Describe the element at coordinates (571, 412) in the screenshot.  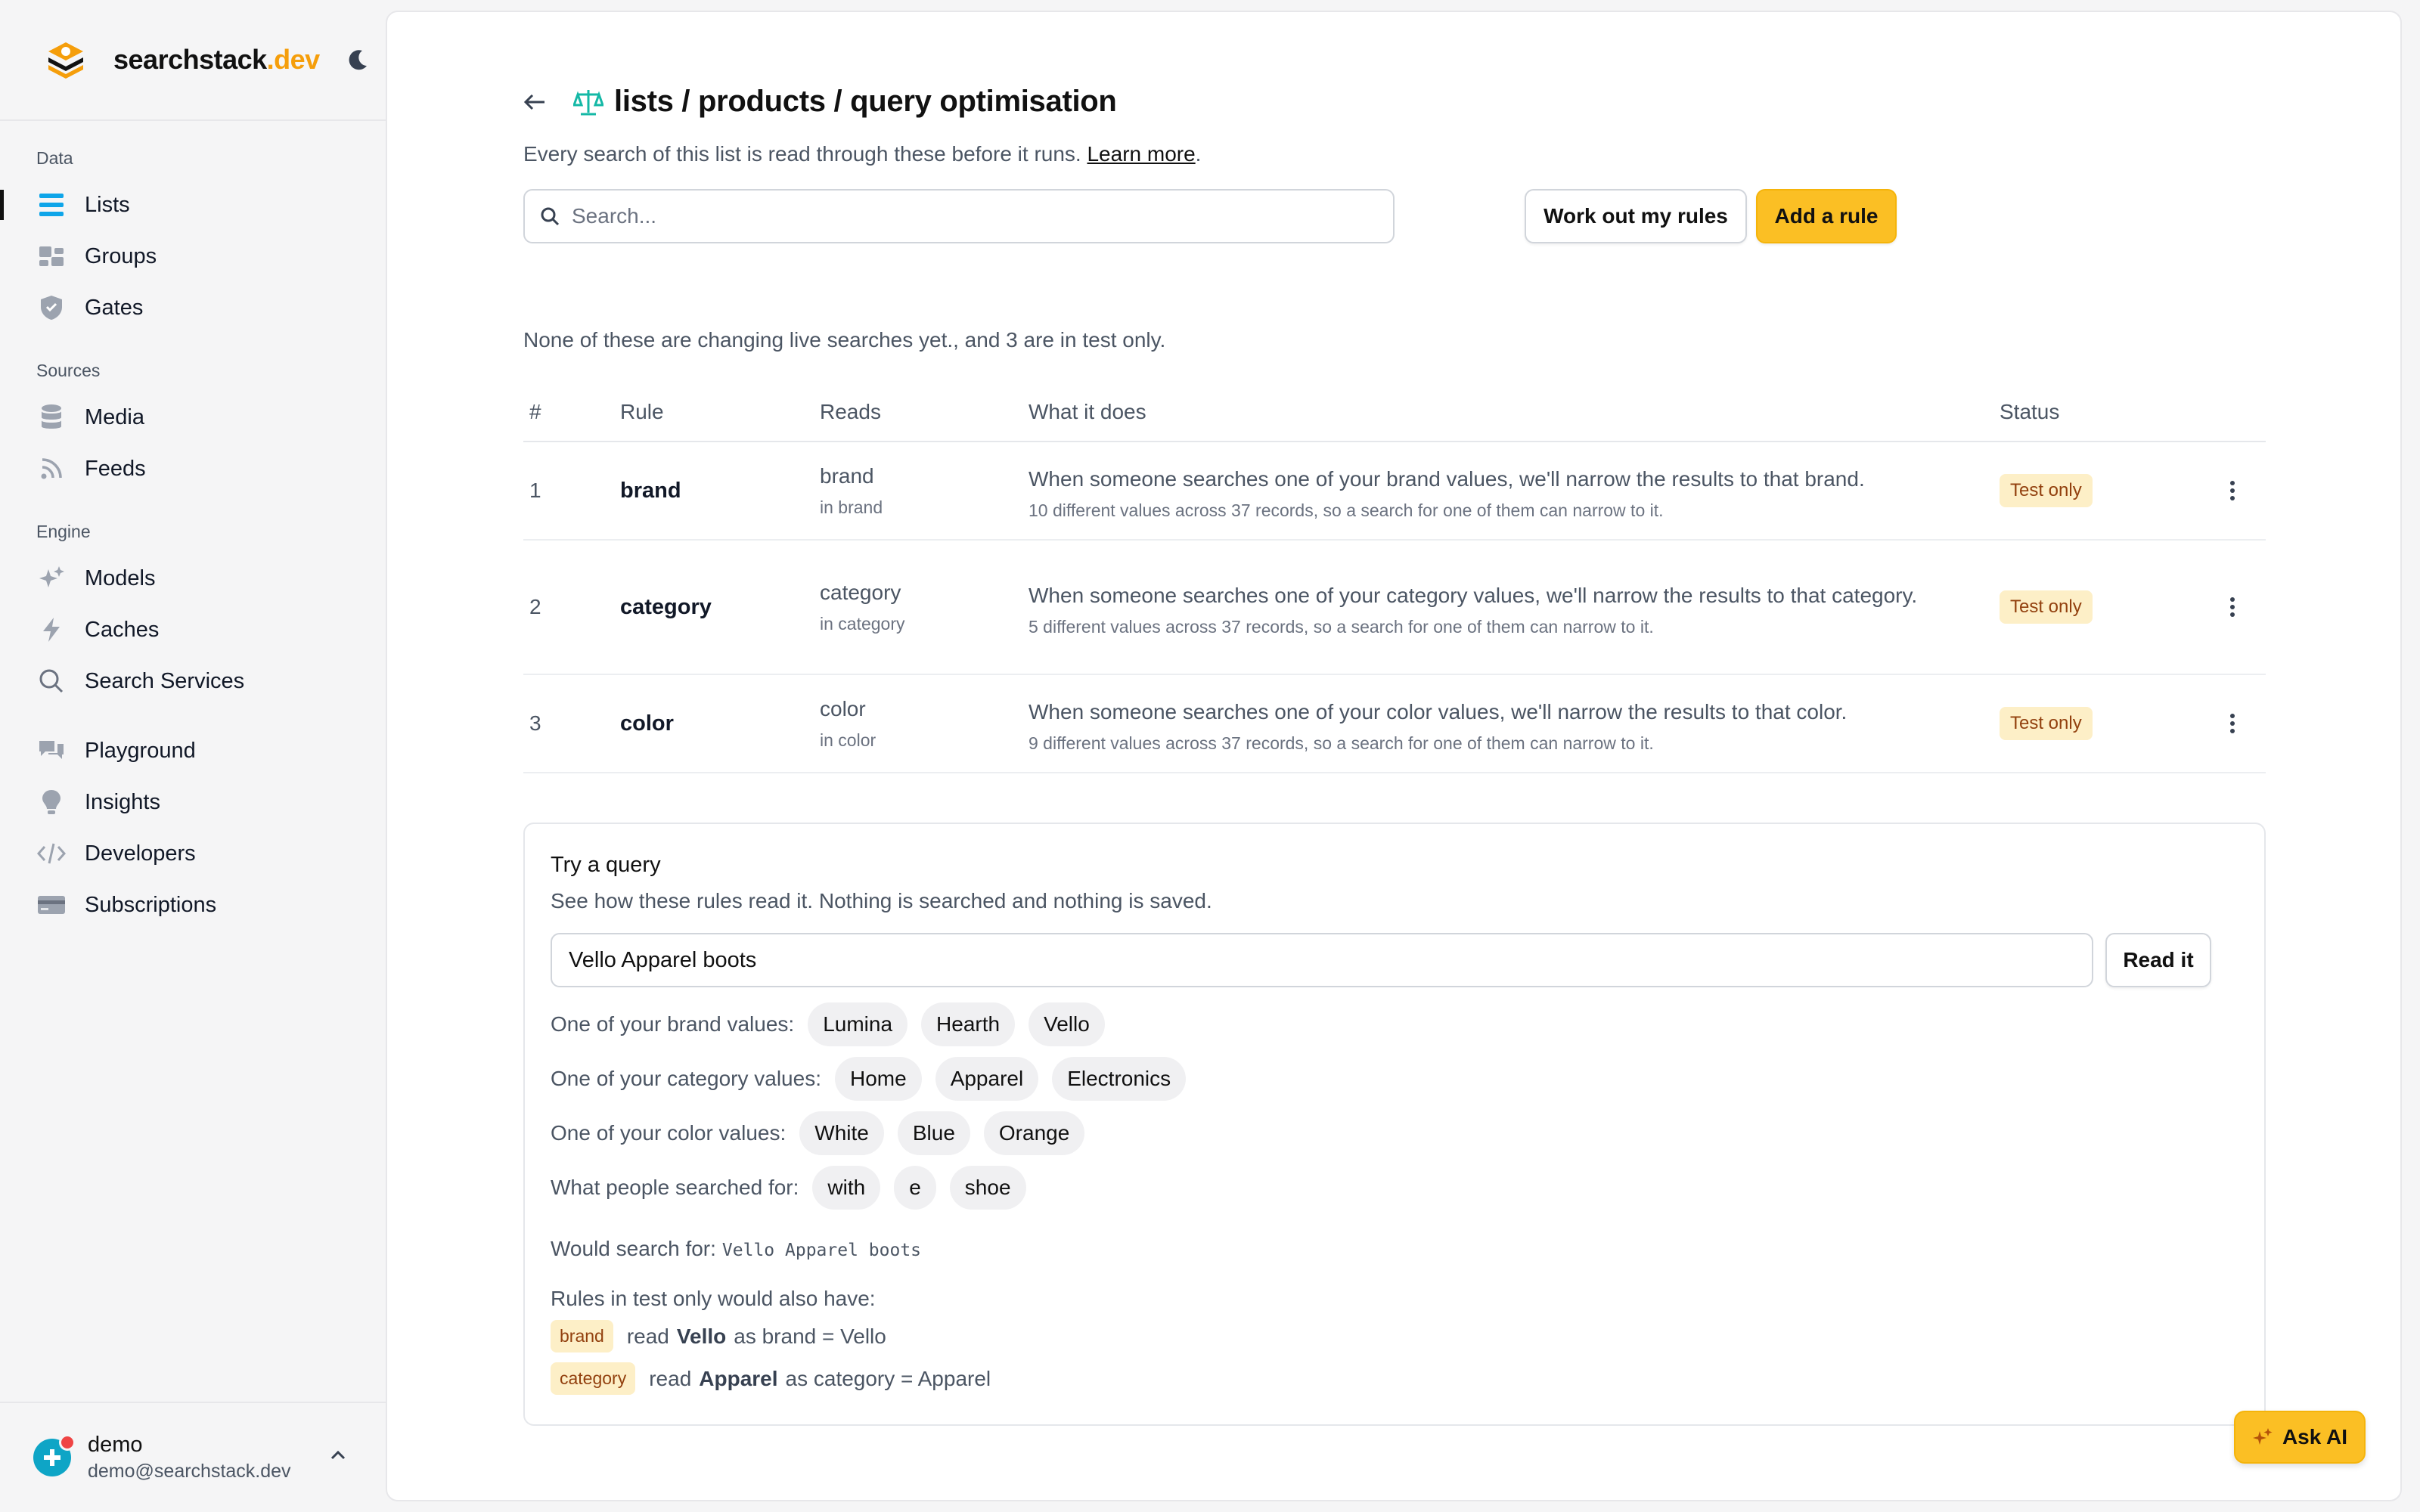
I see `header-num: #` at that location.